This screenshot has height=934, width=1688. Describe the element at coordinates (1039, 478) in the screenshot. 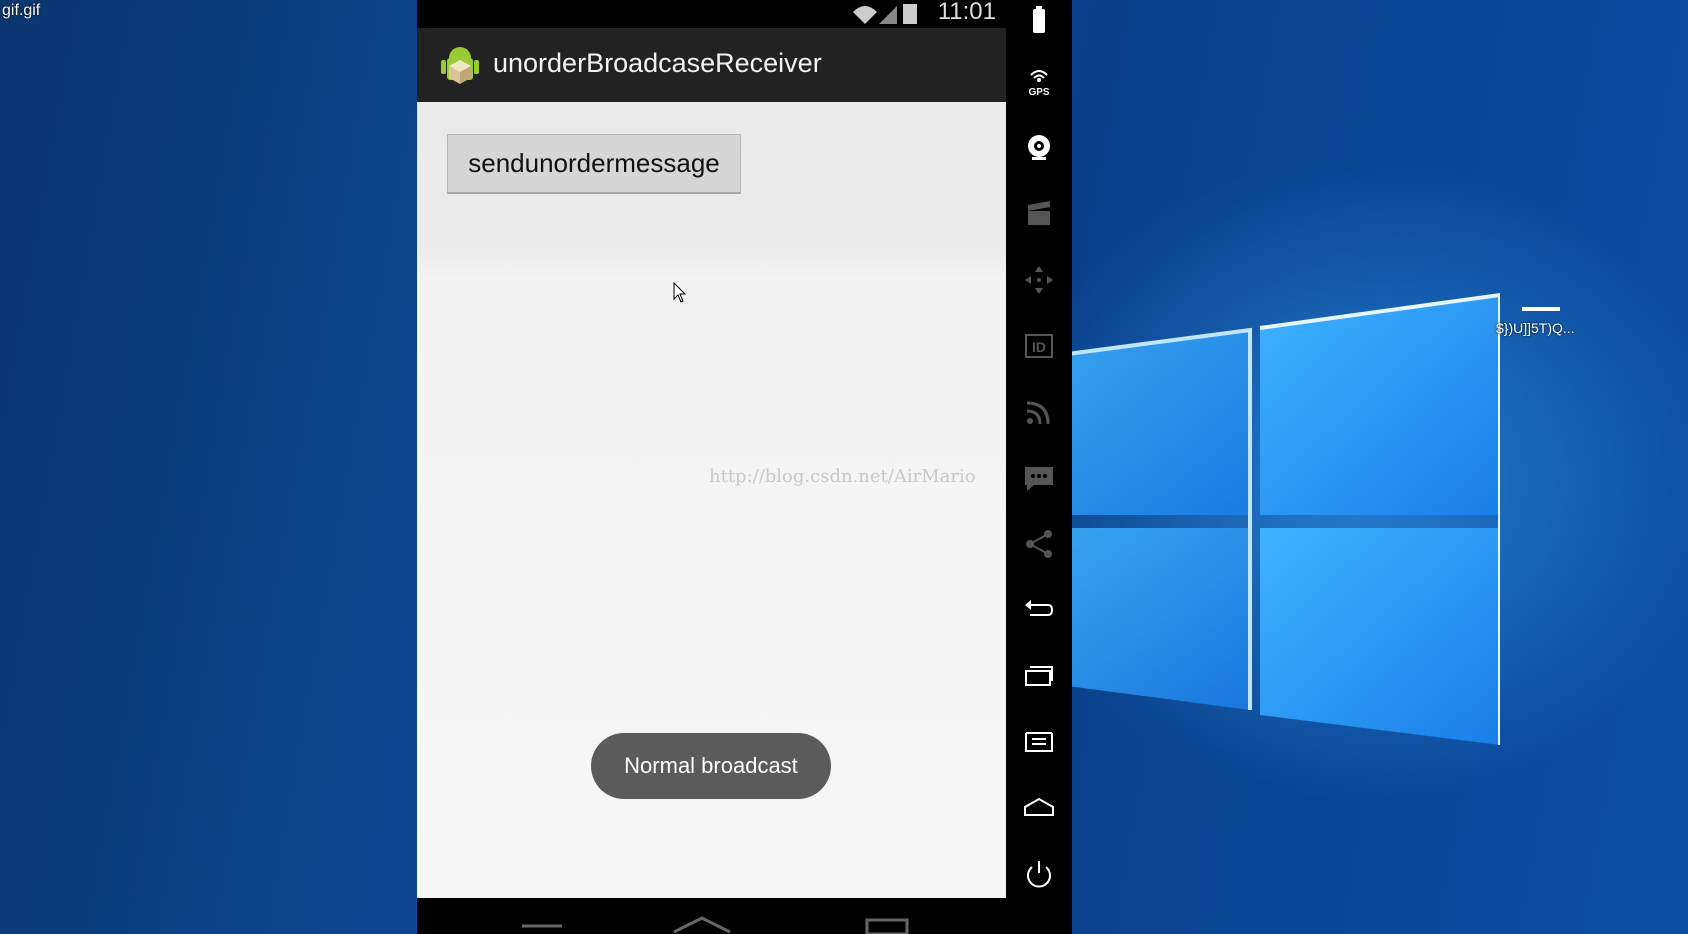

I see `sms-icon` at that location.